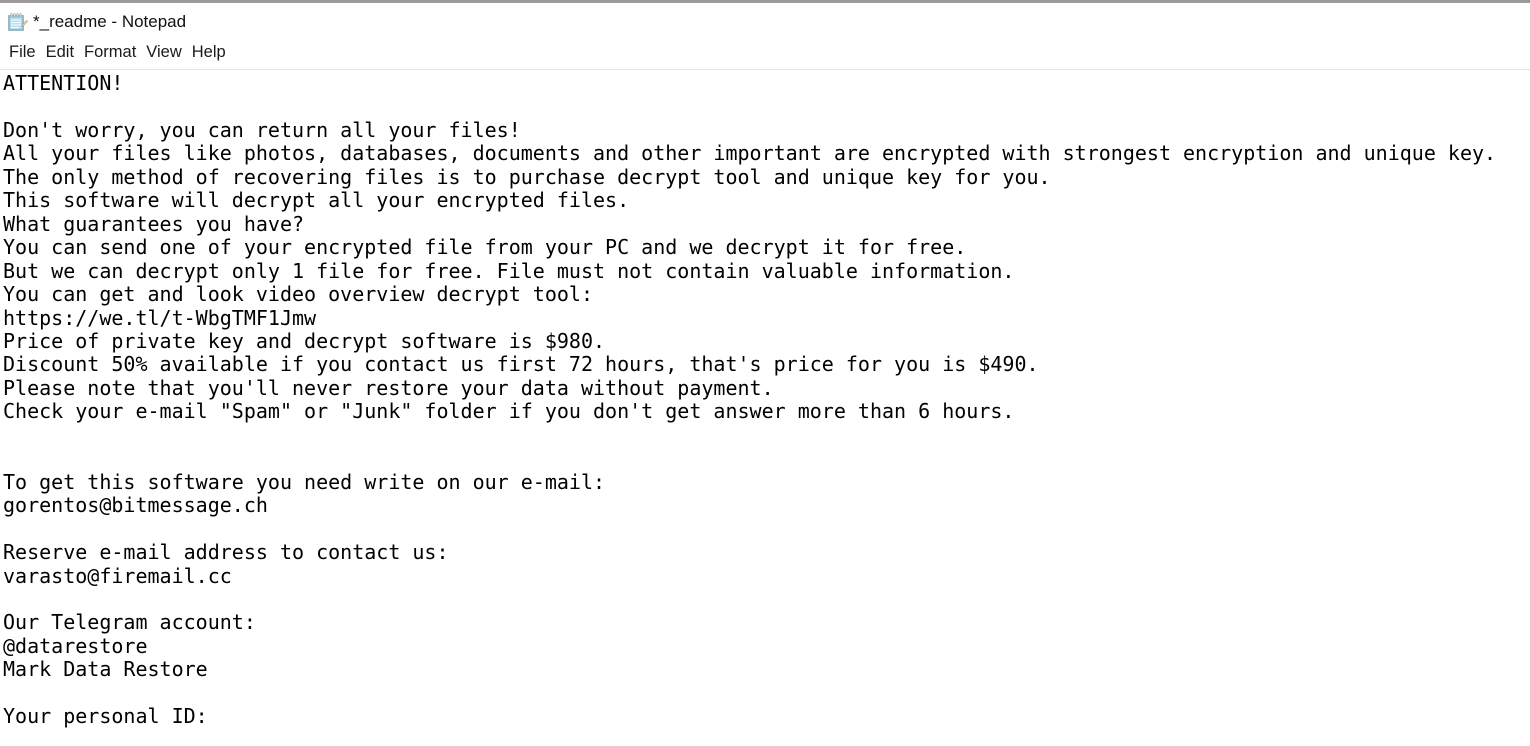  Describe the element at coordinates (110, 52) in the screenshot. I see `menu-item-format: Format` at that location.